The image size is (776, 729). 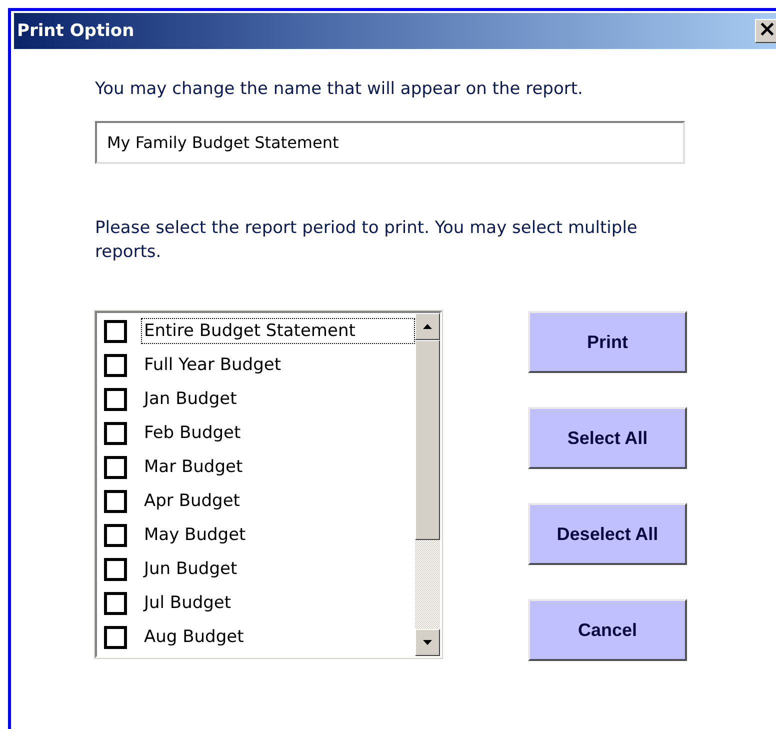 What do you see at coordinates (607, 630) in the screenshot?
I see `dialog-button: Cancel` at bounding box center [607, 630].